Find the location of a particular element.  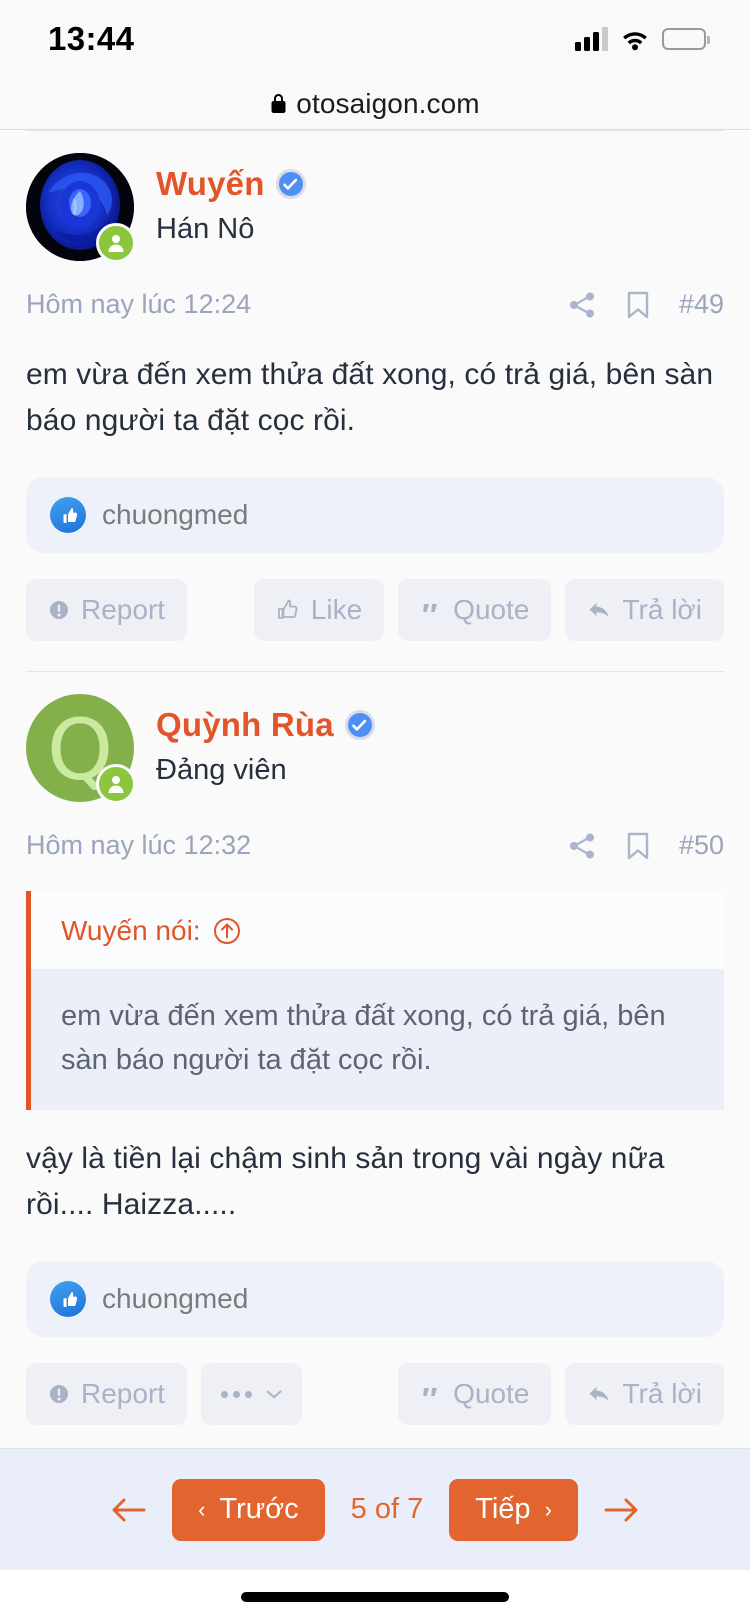

home-indicator is located at coordinates (375, 1597).